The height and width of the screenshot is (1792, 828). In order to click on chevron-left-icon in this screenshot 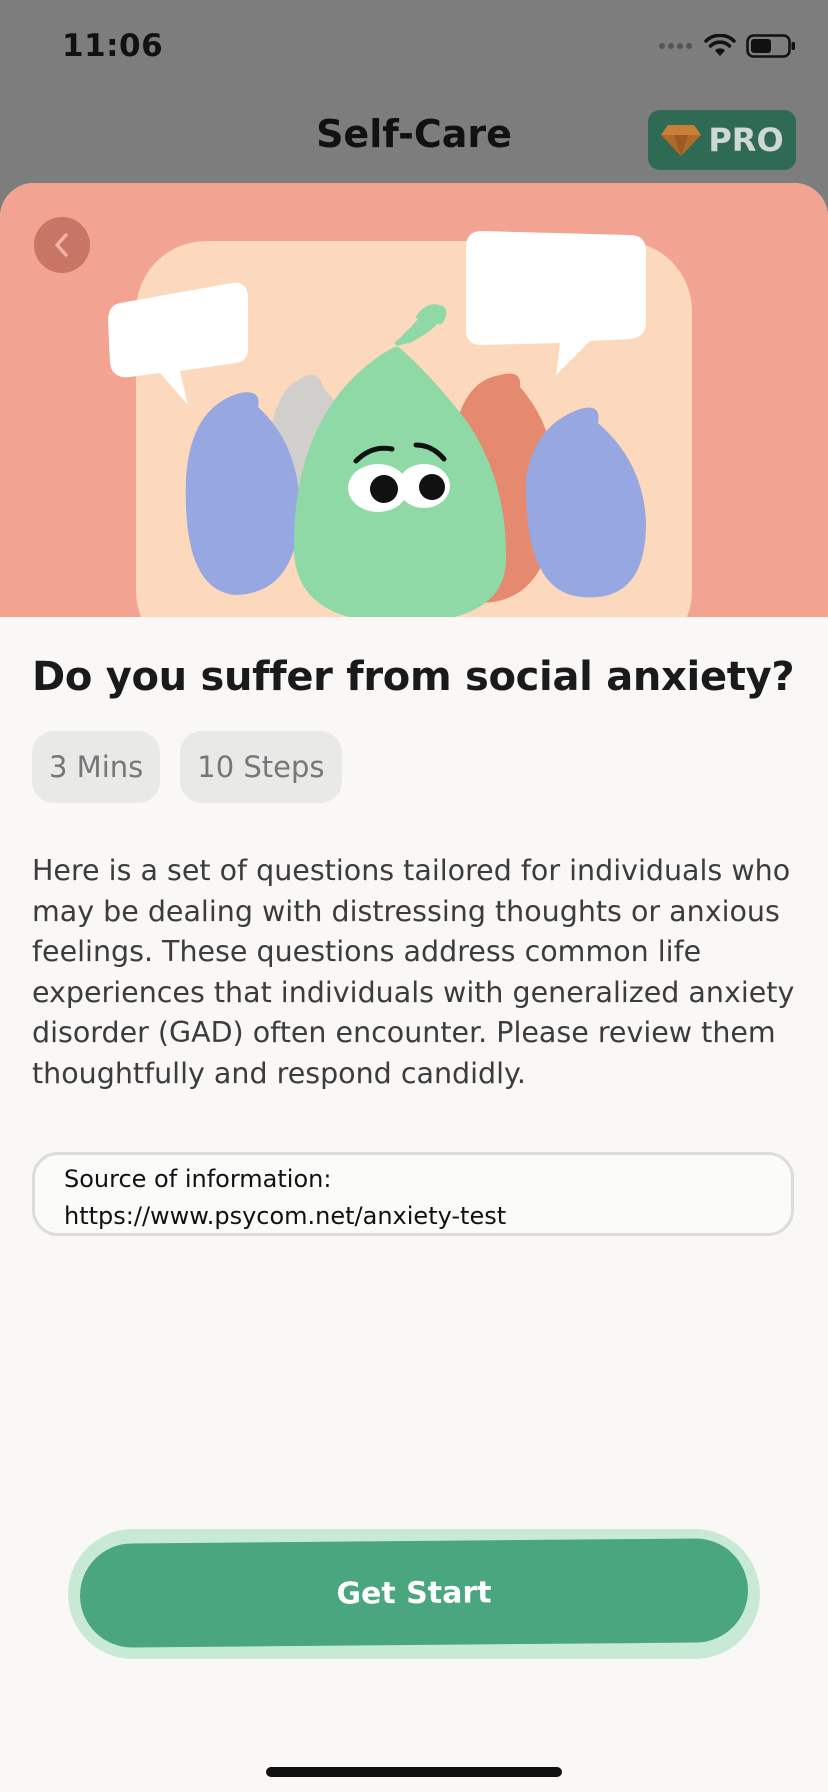, I will do `click(61, 245)`.